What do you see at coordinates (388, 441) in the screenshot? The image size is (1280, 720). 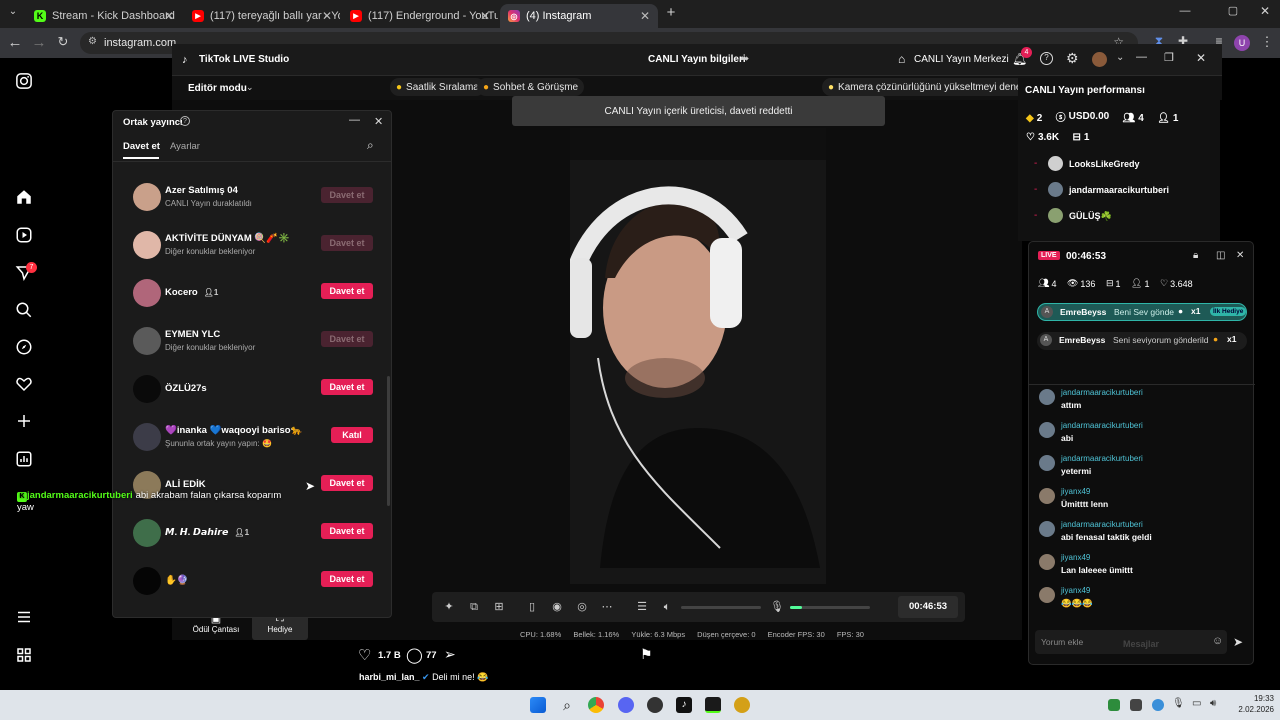 I see `scrollbar` at bounding box center [388, 441].